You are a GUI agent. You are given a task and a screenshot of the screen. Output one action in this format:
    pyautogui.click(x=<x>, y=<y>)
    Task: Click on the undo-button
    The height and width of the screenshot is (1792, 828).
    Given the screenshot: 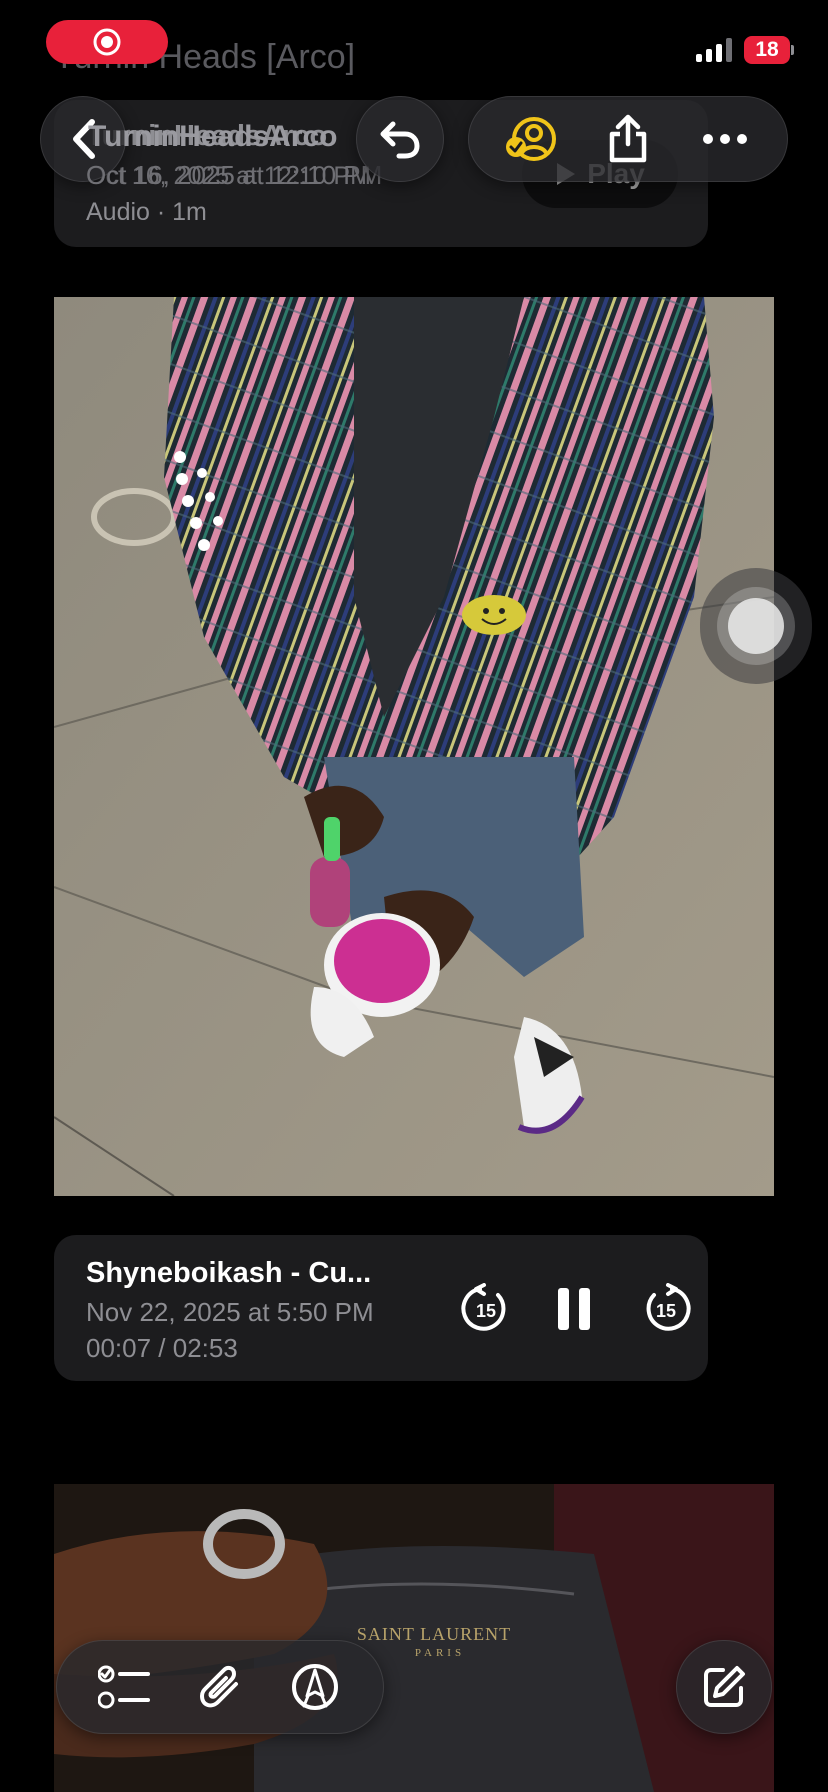 What is the action you would take?
    pyautogui.click(x=400, y=139)
    